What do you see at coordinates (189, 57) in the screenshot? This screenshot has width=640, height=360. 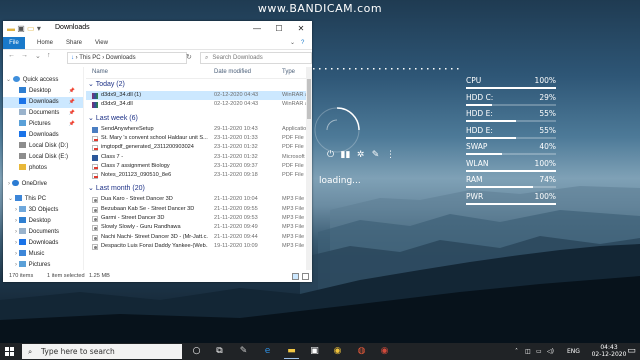 I see `refresh-icon: ↻` at bounding box center [189, 57].